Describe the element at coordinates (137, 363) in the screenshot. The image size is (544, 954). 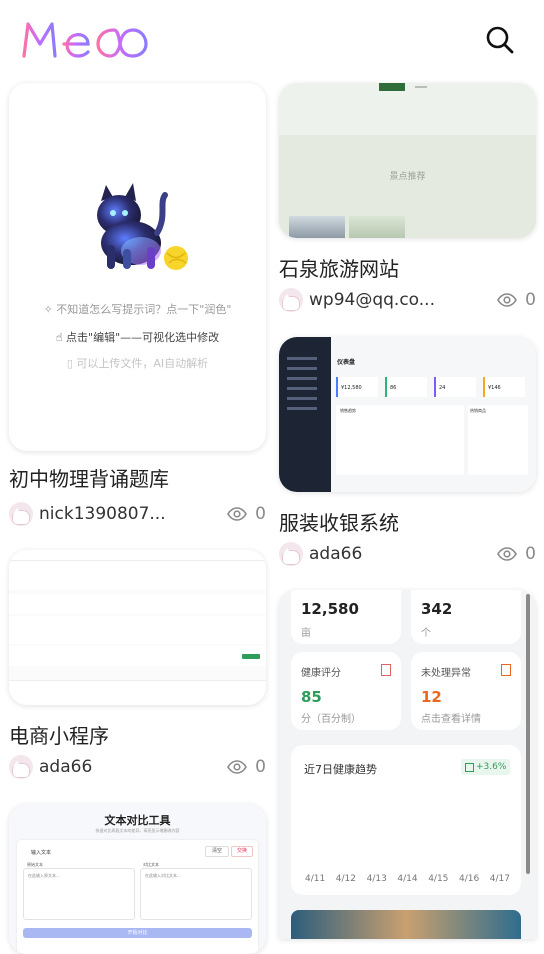
I see `hint-line: ▯ 可以上传文件，AI自动解析` at that location.